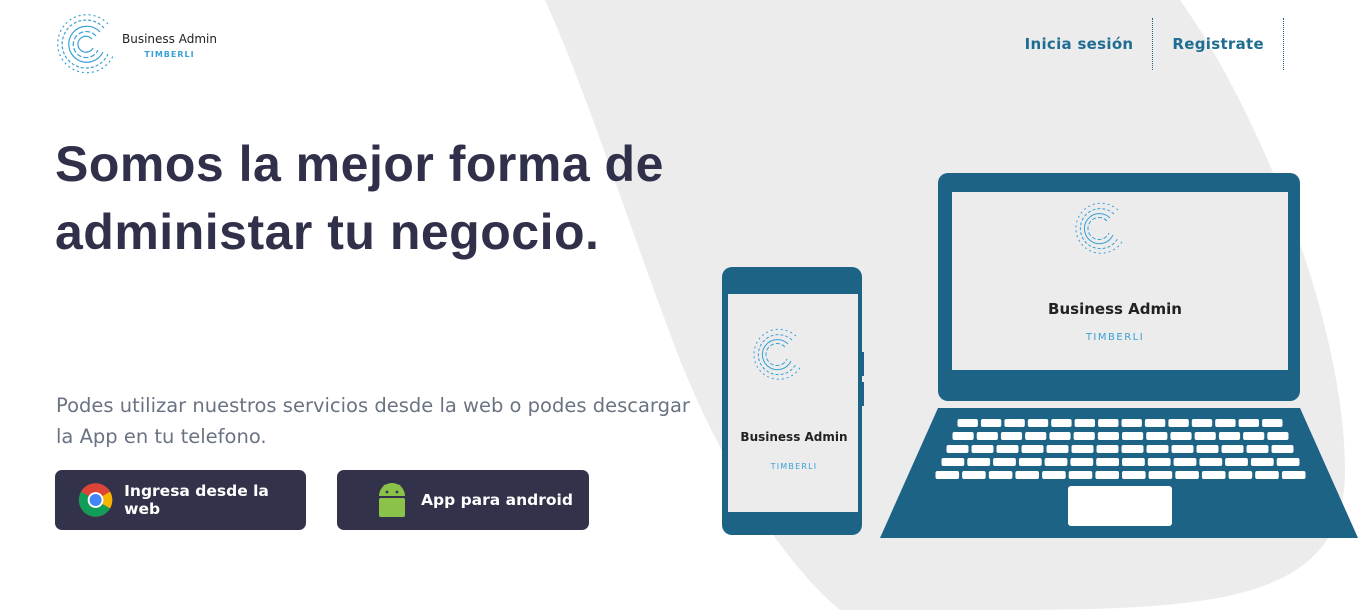  What do you see at coordinates (196, 500) in the screenshot?
I see `web-login-label: Ingresa desde la web` at bounding box center [196, 500].